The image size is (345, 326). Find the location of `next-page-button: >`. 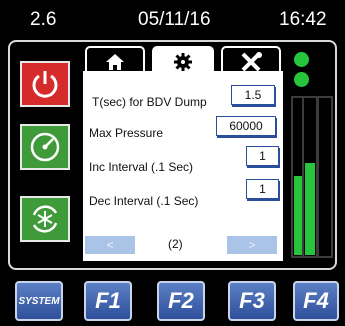

next-page-button: > is located at coordinates (252, 245).